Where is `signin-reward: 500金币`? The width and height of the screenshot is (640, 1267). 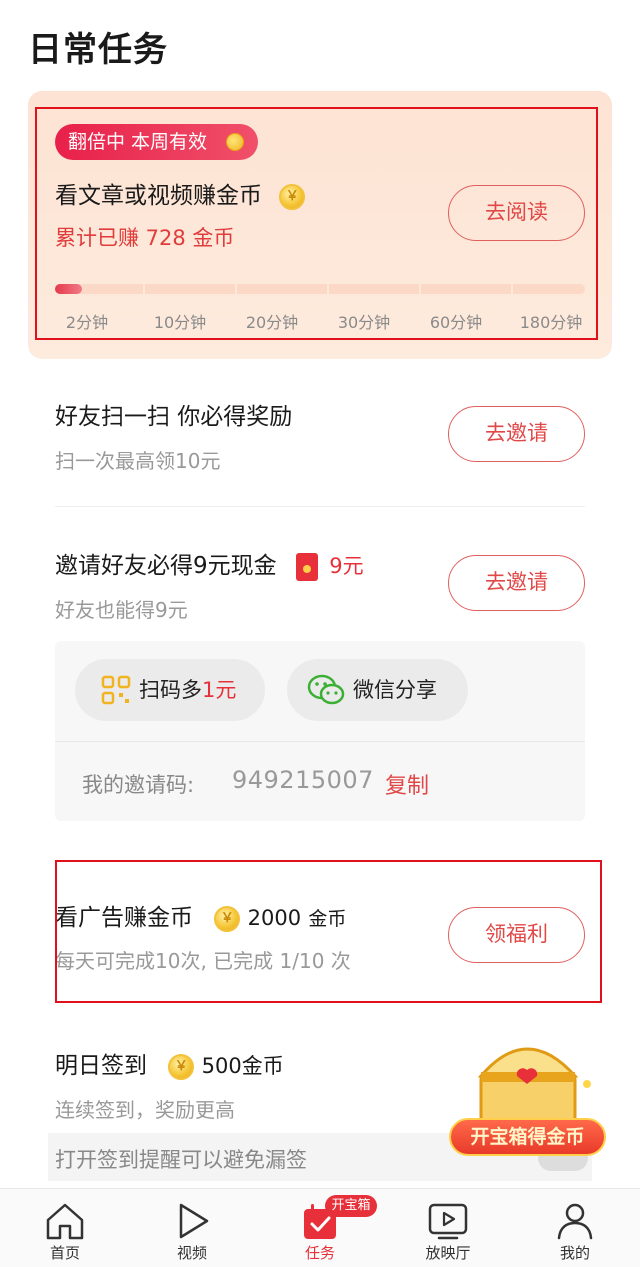
signin-reward: 500金币 is located at coordinates (242, 1066).